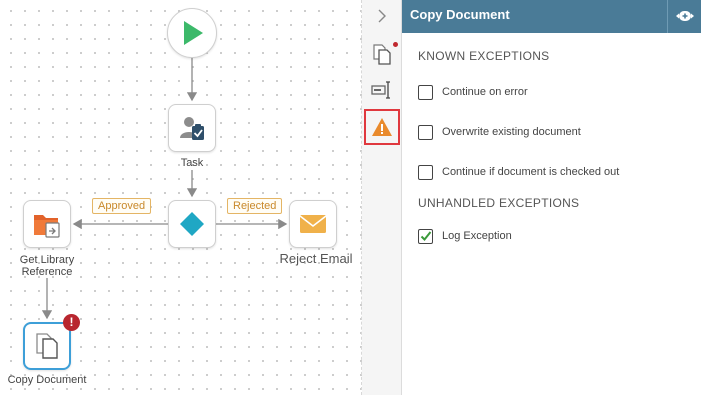 This screenshot has height=395, width=701. I want to click on branch-tag-rejected: Rejected, so click(255, 206).